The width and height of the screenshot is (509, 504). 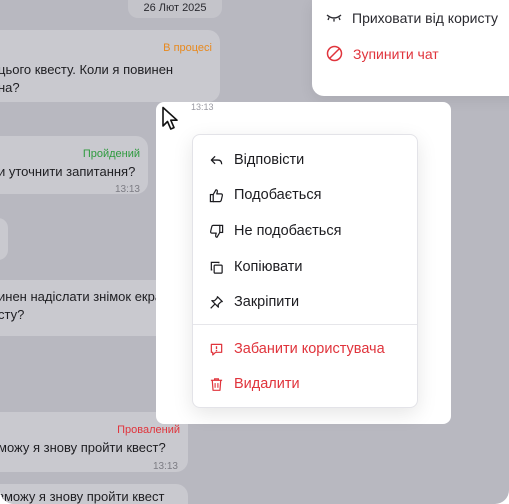 I want to click on message-bubble: Пройдений и уточнити запитання? 13:13, so click(x=74, y=165).